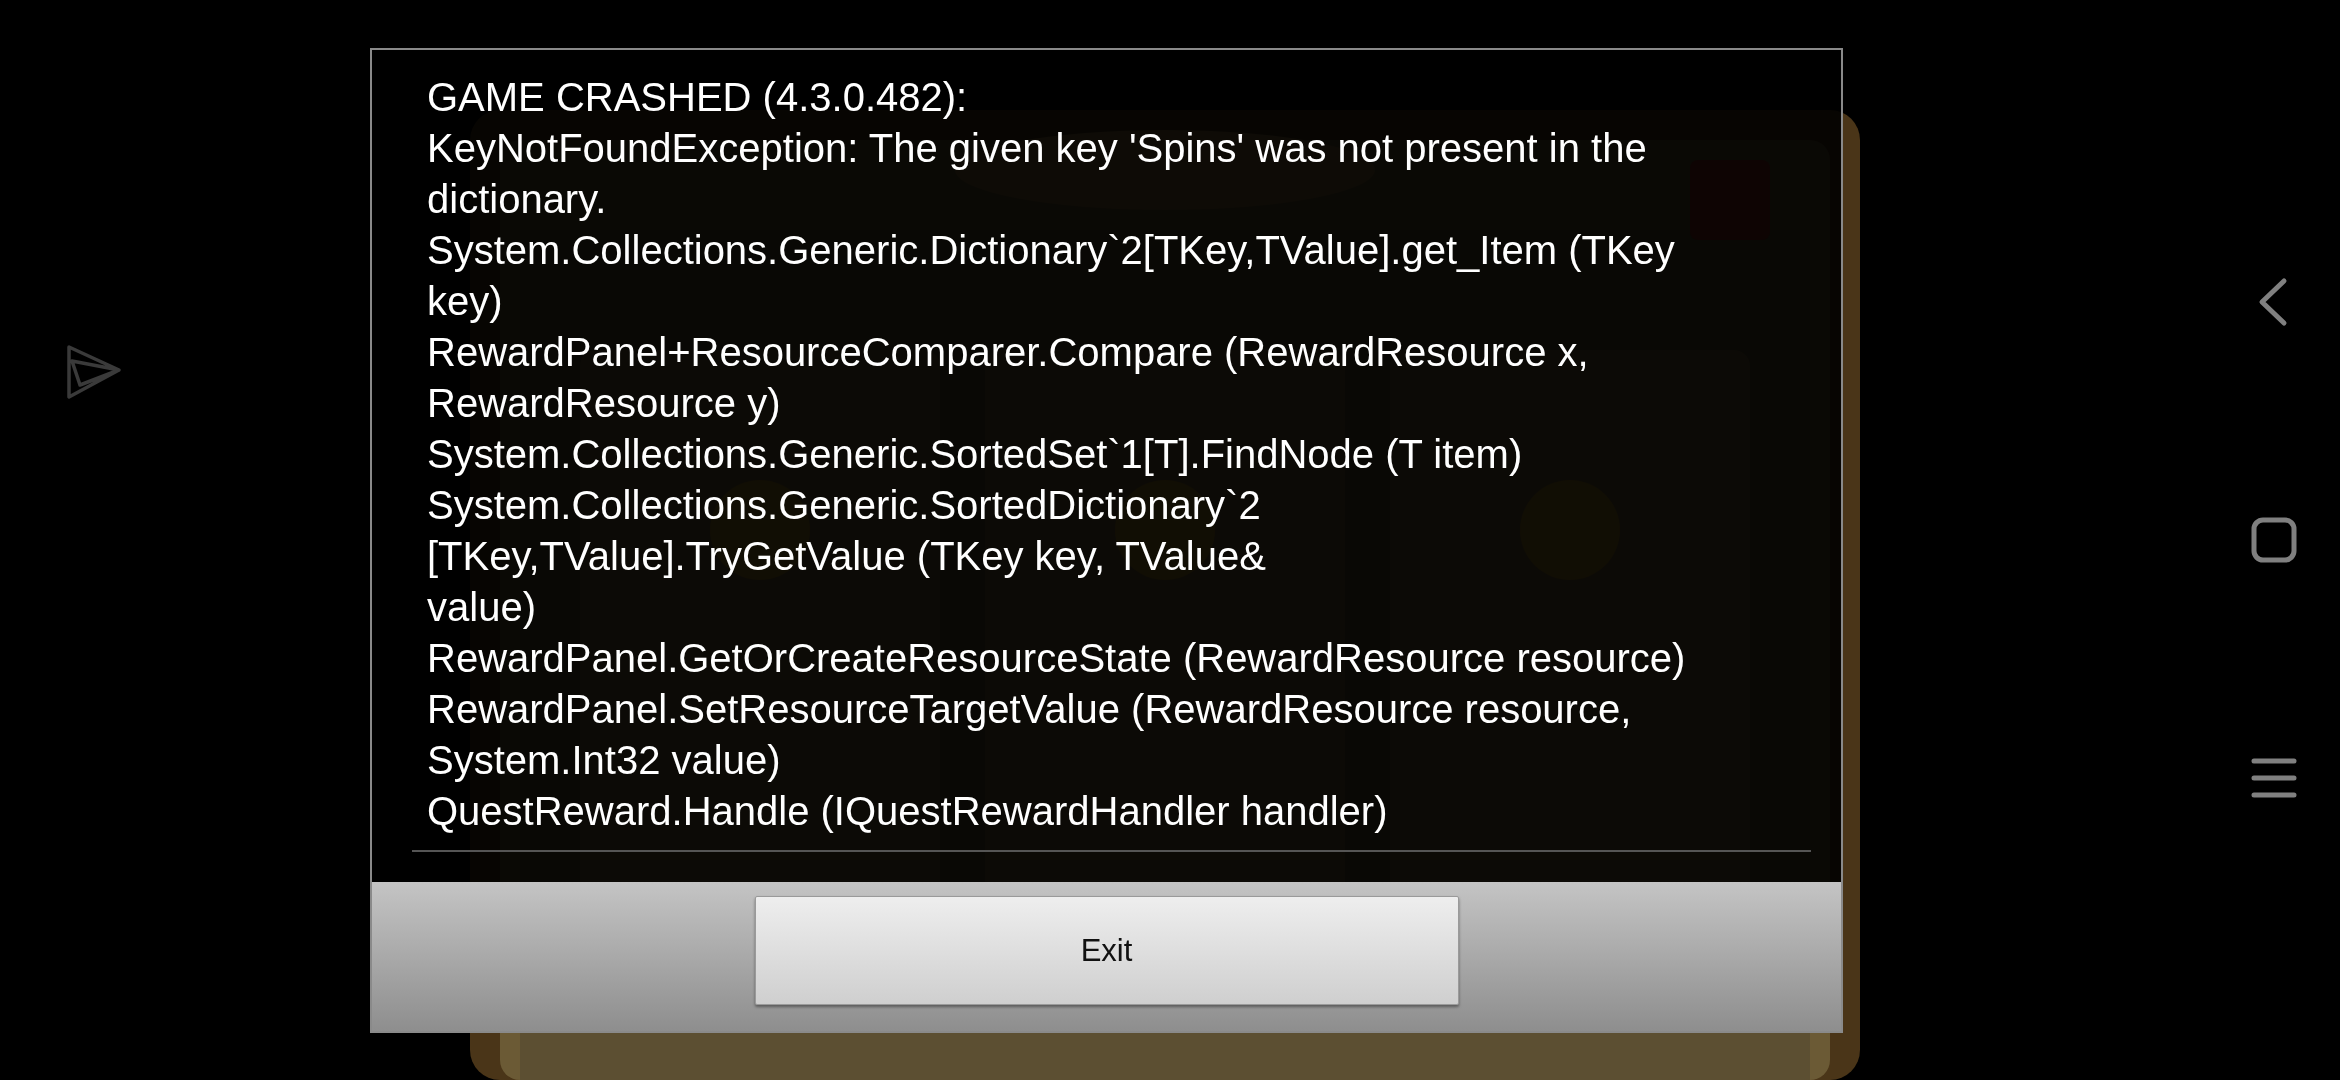 The height and width of the screenshot is (1080, 2340). What do you see at coordinates (847, 556) in the screenshot?
I see `stack-trace-line: System.Collections.Generic.SortedDictionary`2 [TKey,TValue].TryGetValue (TKey key, TValue& value)` at bounding box center [847, 556].